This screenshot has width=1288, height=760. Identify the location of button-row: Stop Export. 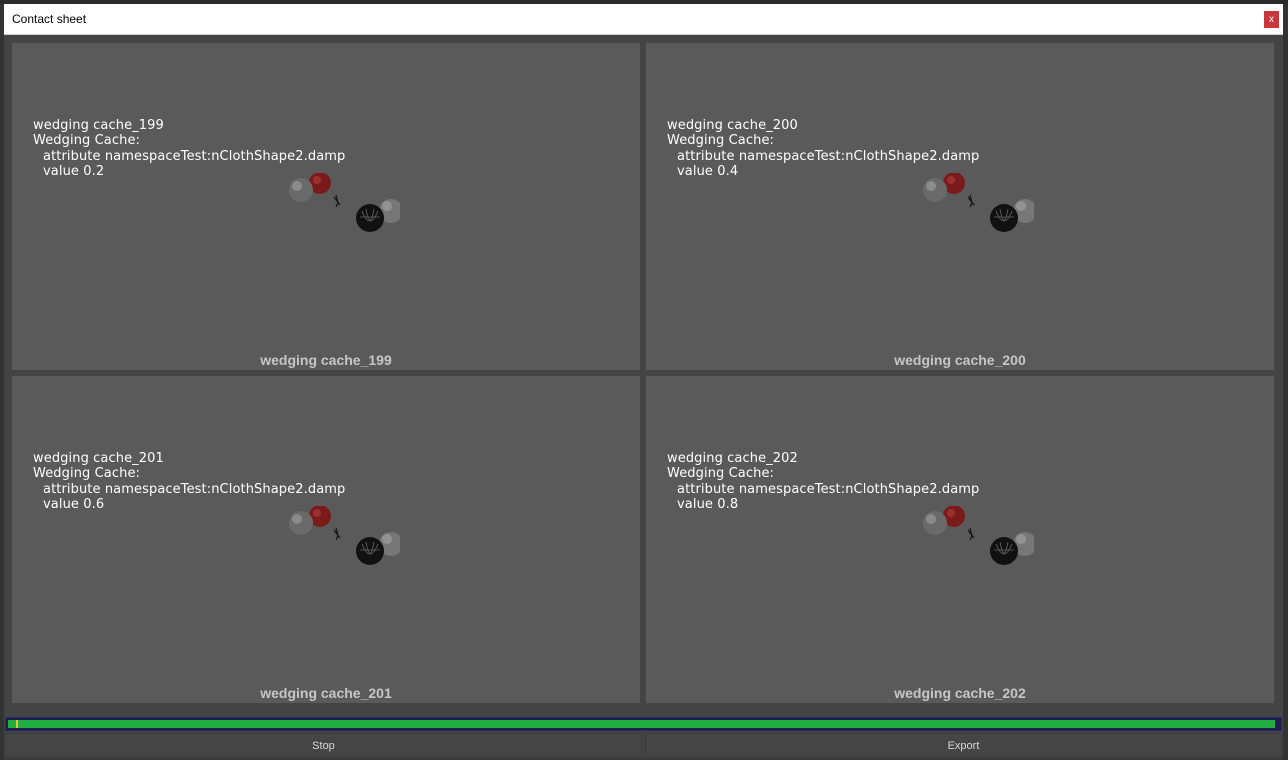
(643, 745).